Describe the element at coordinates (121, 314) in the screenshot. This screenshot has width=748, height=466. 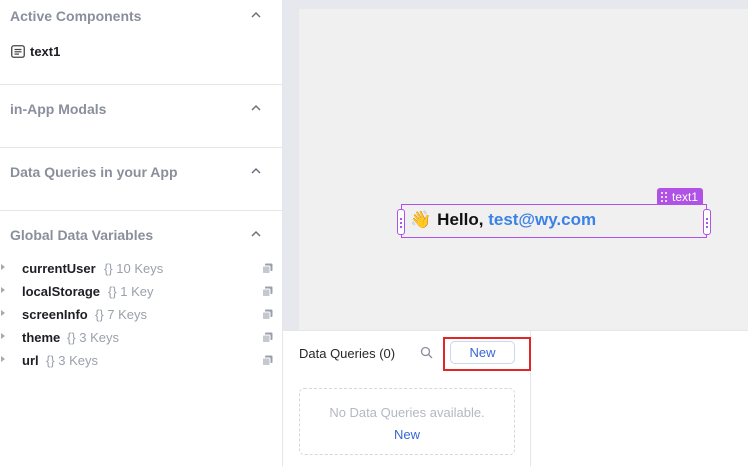
I see `variable-meta: {} 7 Keys` at that location.